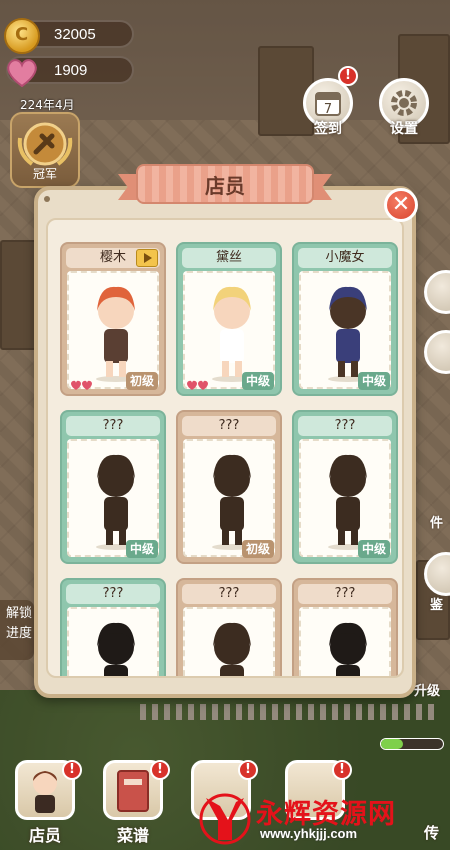 This screenshot has height=850, width=450. What do you see at coordinates (22, 73) in the screenshot?
I see `heart-icon` at bounding box center [22, 73].